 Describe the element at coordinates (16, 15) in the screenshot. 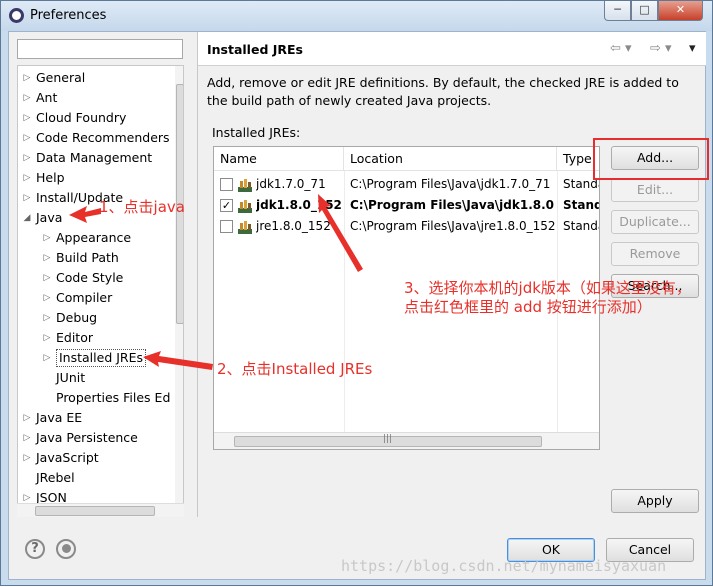

I see `eclipse-icon` at that location.